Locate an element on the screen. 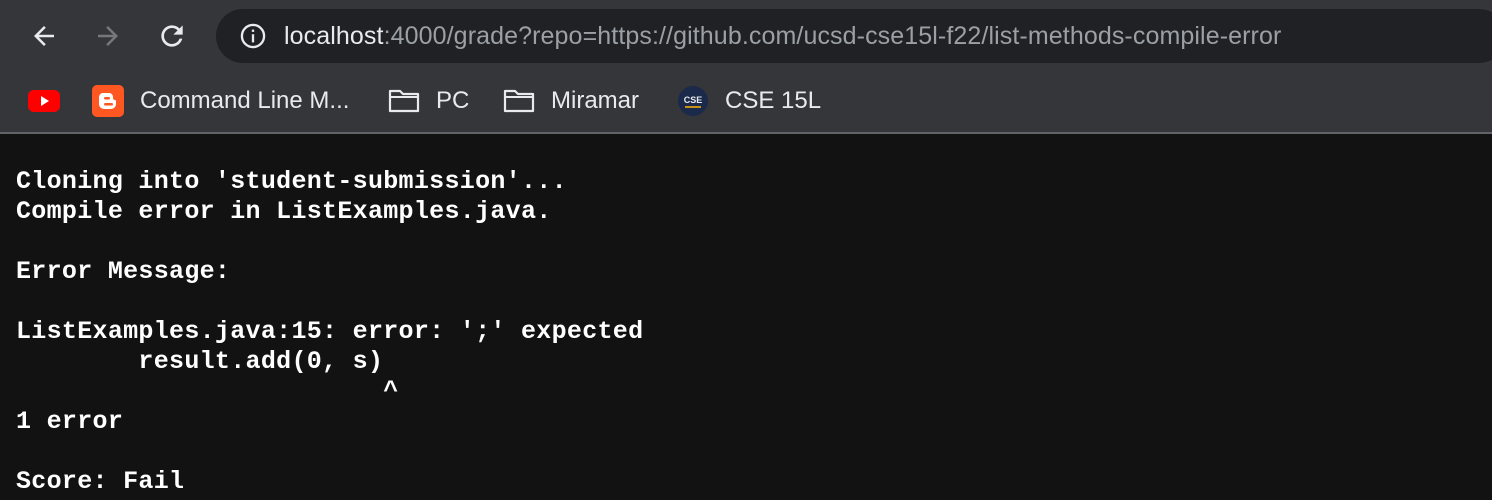  bookmark-youtube is located at coordinates (44, 101).